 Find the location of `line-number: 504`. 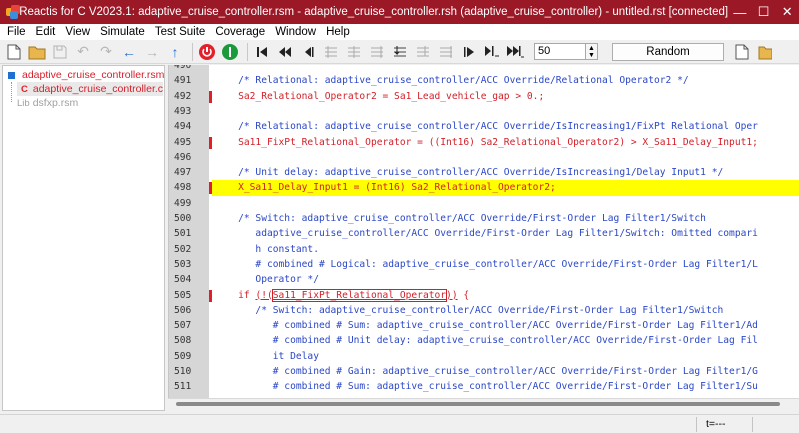

line-number: 504 is located at coordinates (183, 280).